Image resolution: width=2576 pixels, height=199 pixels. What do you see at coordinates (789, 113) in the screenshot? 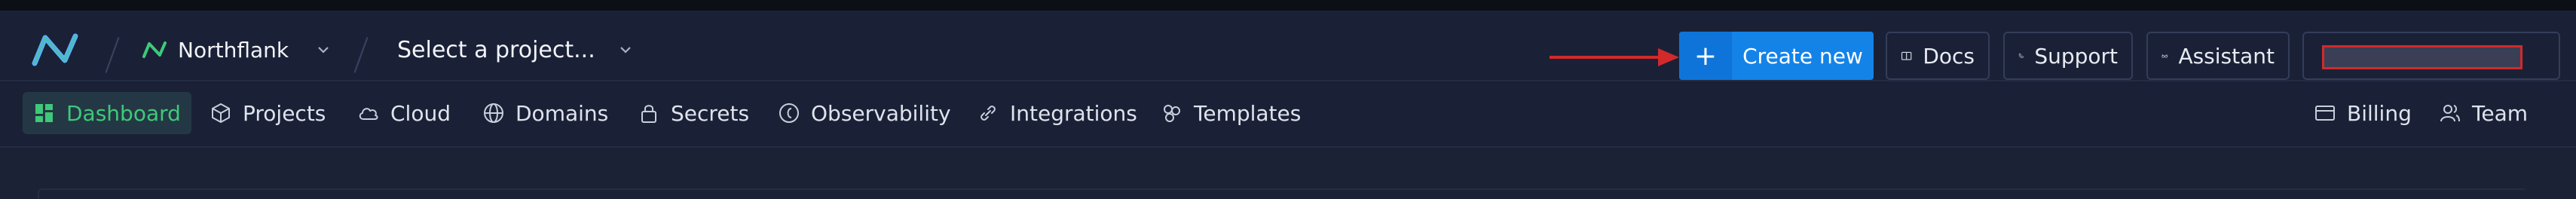
I see `observability-icon` at bounding box center [789, 113].